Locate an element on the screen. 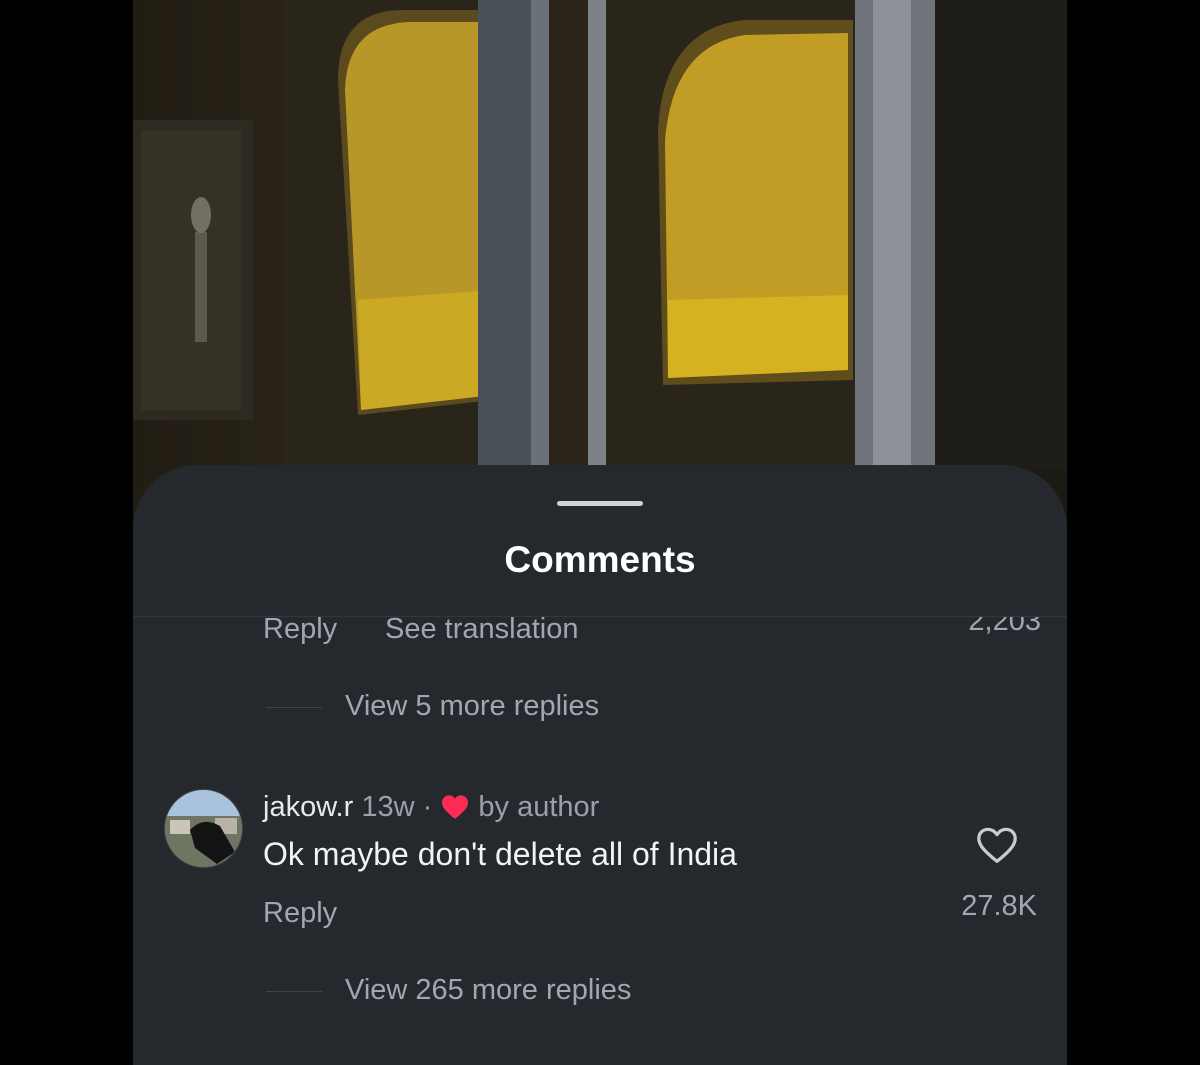  comment-text: Ok maybe don't delete all of India is located at coordinates (500, 854).